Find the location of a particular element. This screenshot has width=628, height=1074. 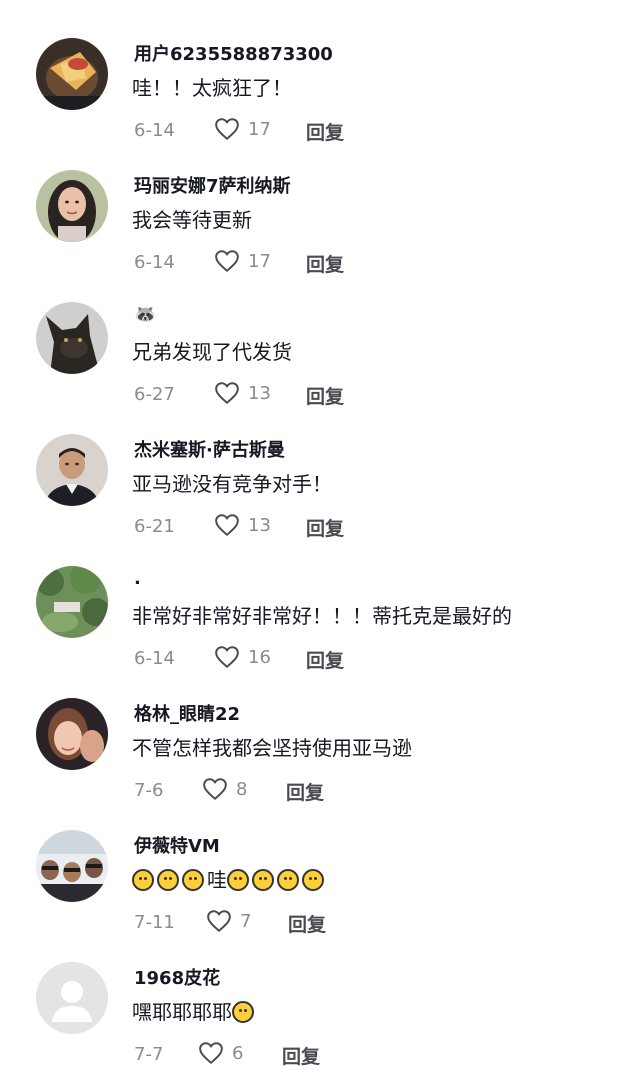

comment-item: 格林_眼睛22 不管怎样我都会坚持使用亚马逊 7-6 8 回复 is located at coordinates (314, 762).